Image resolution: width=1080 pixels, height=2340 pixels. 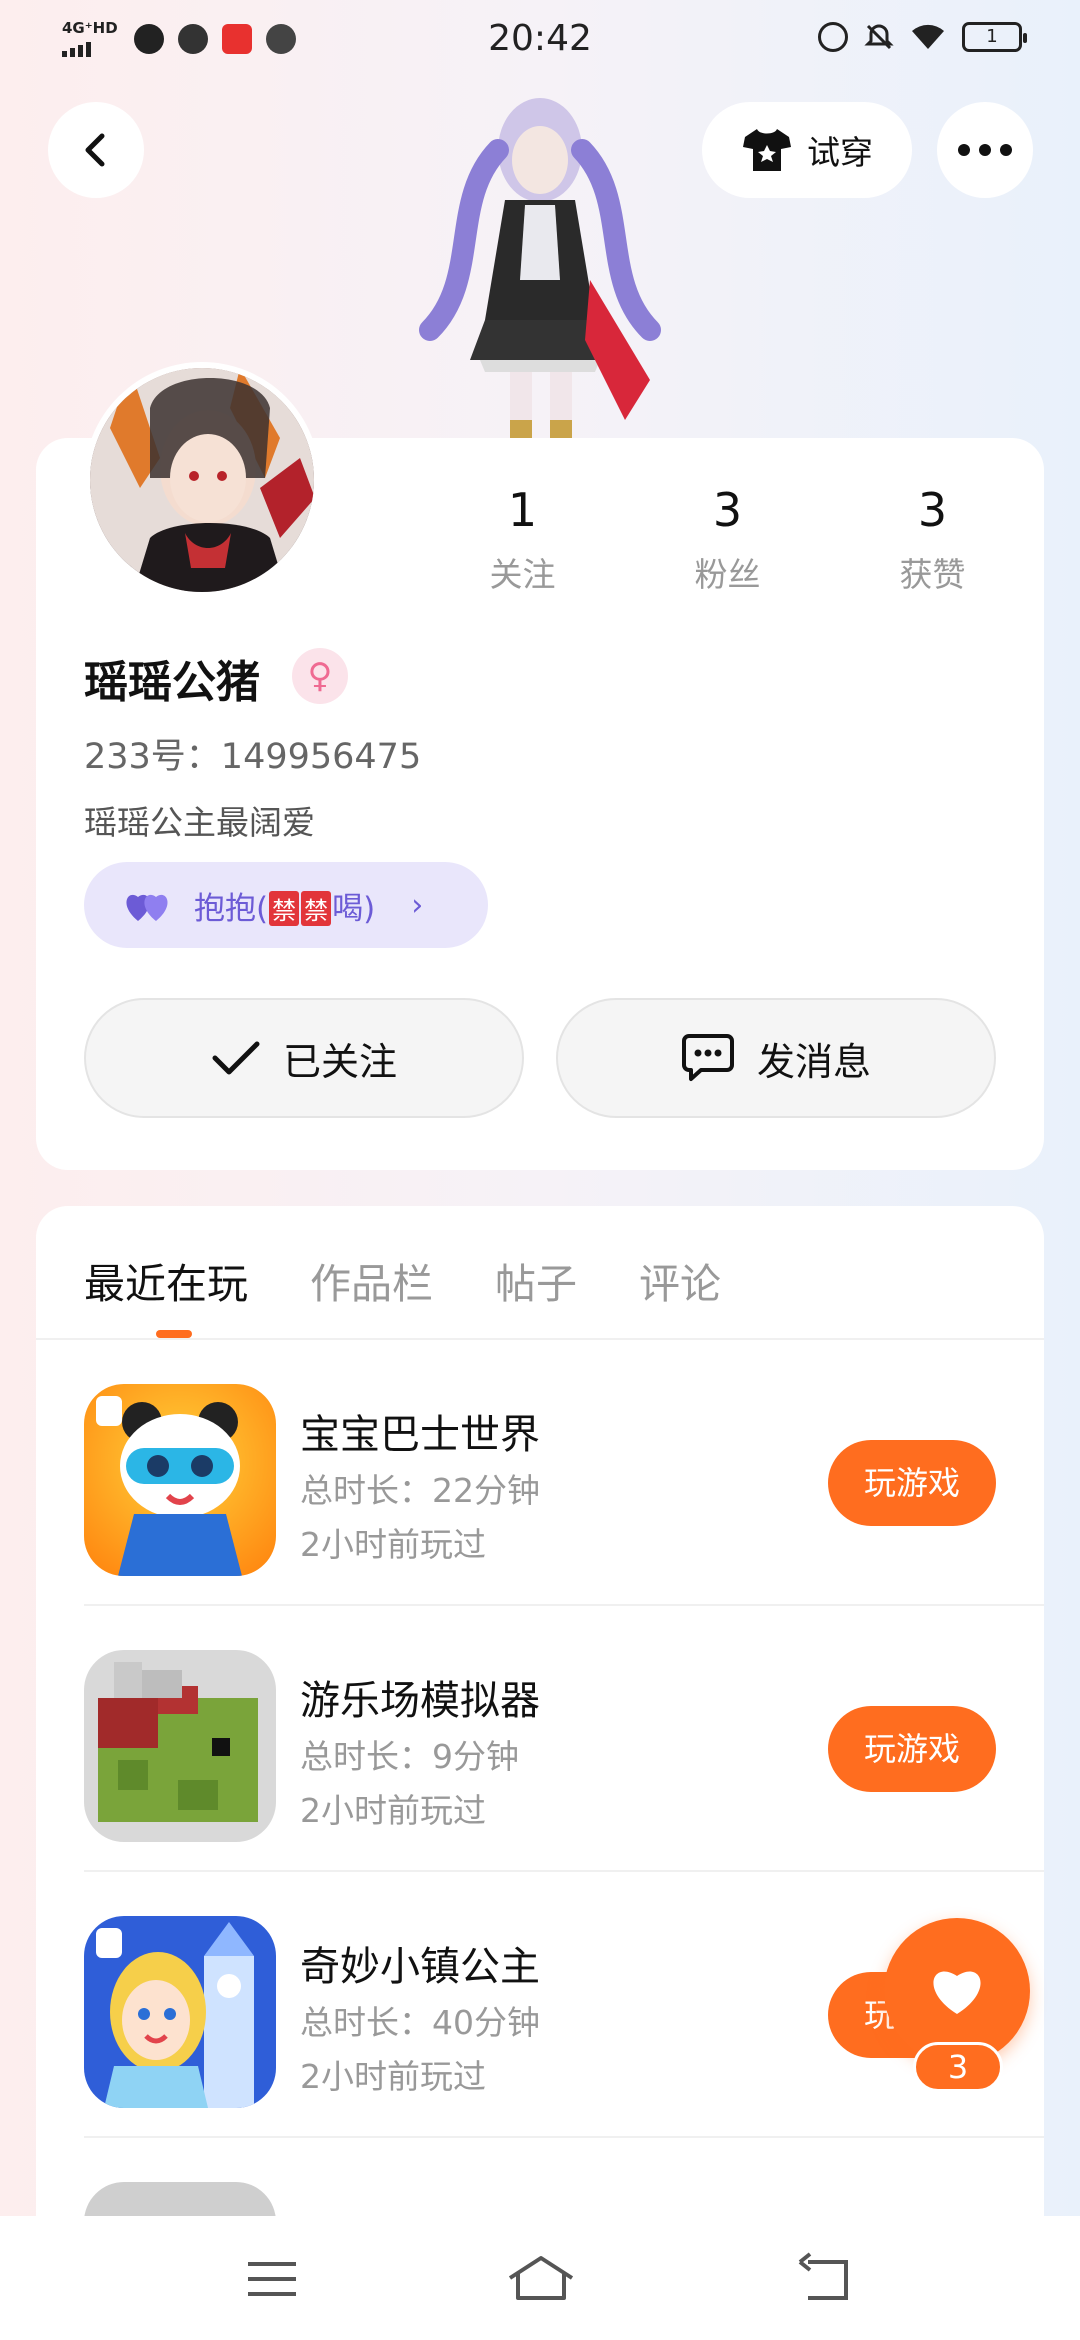 I want to click on mute-icon, so click(x=879, y=37).